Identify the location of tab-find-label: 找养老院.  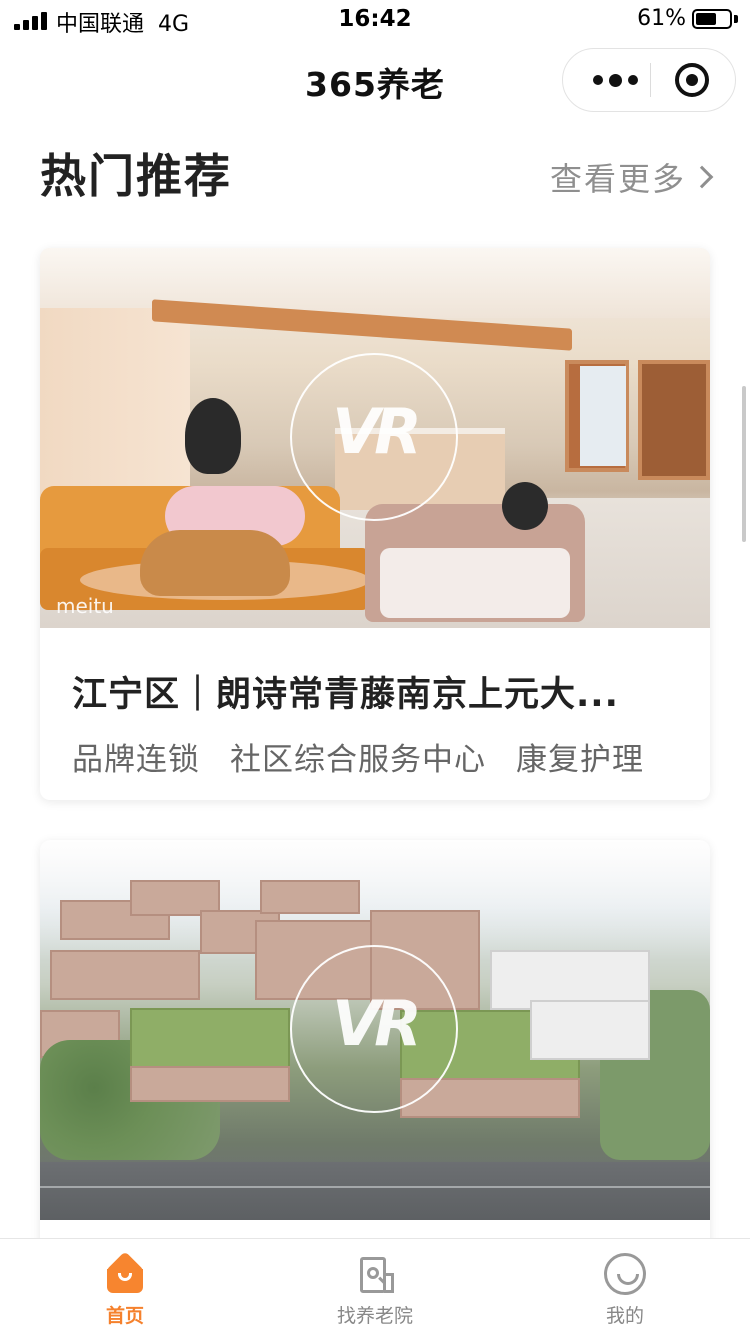
(374, 1316).